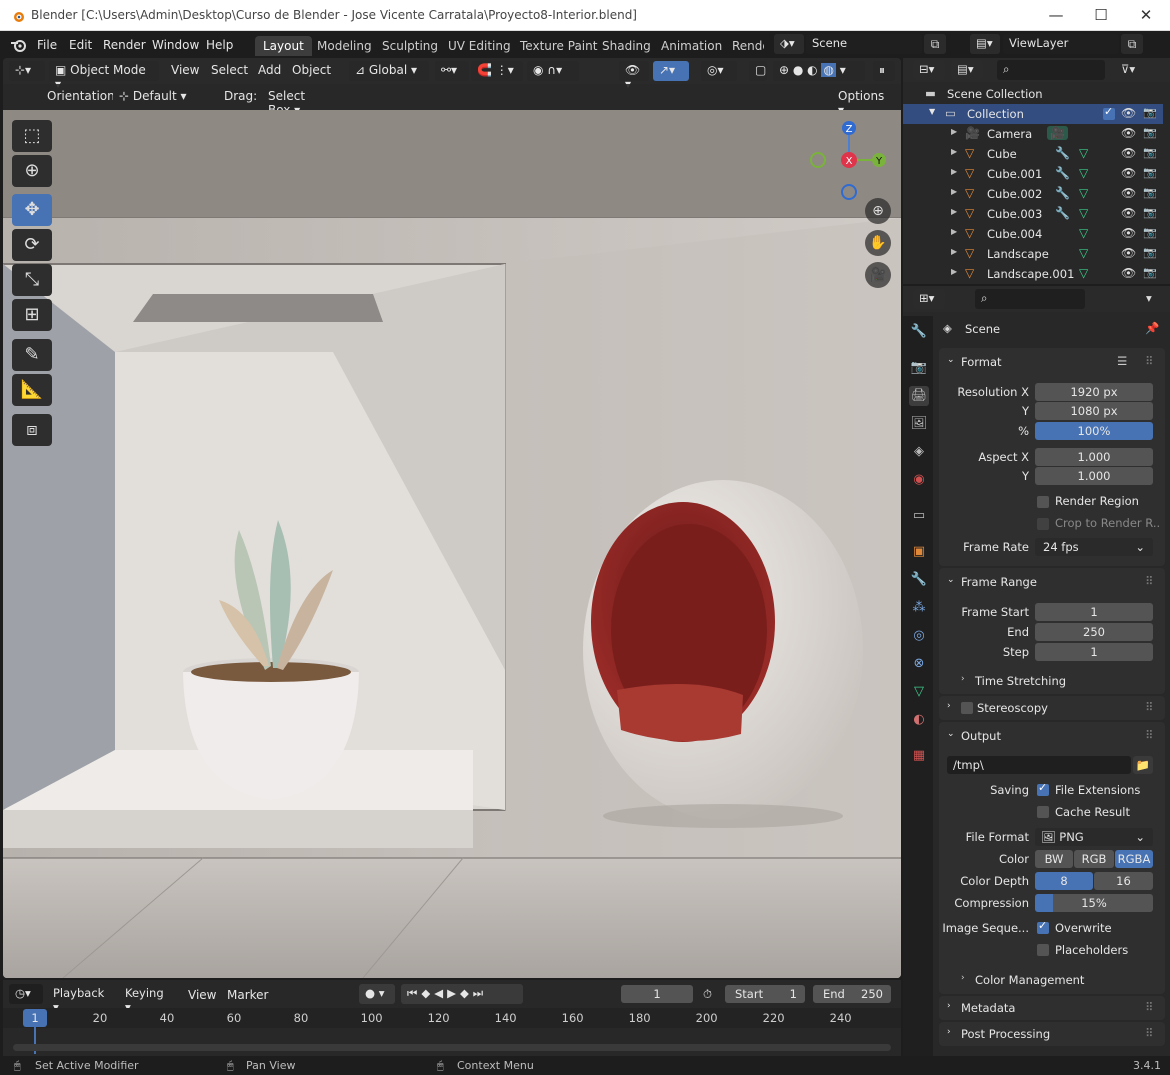  I want to click on modifier-wrench-icon: 🔧, so click(1062, 153).